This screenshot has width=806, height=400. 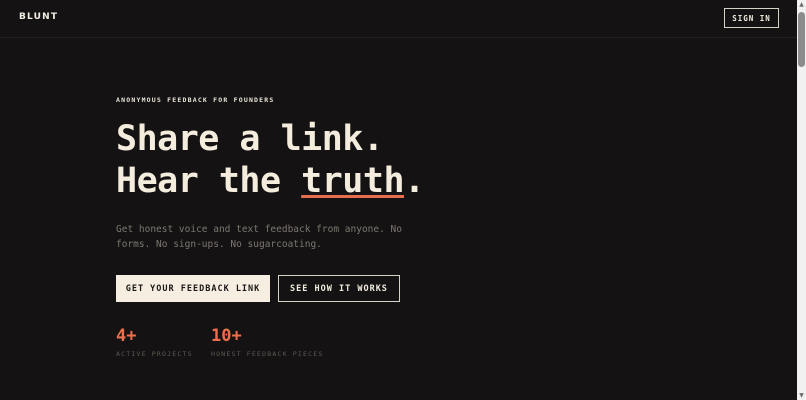 I want to click on top-nav: BLUNT SIGN IN, so click(x=398, y=19).